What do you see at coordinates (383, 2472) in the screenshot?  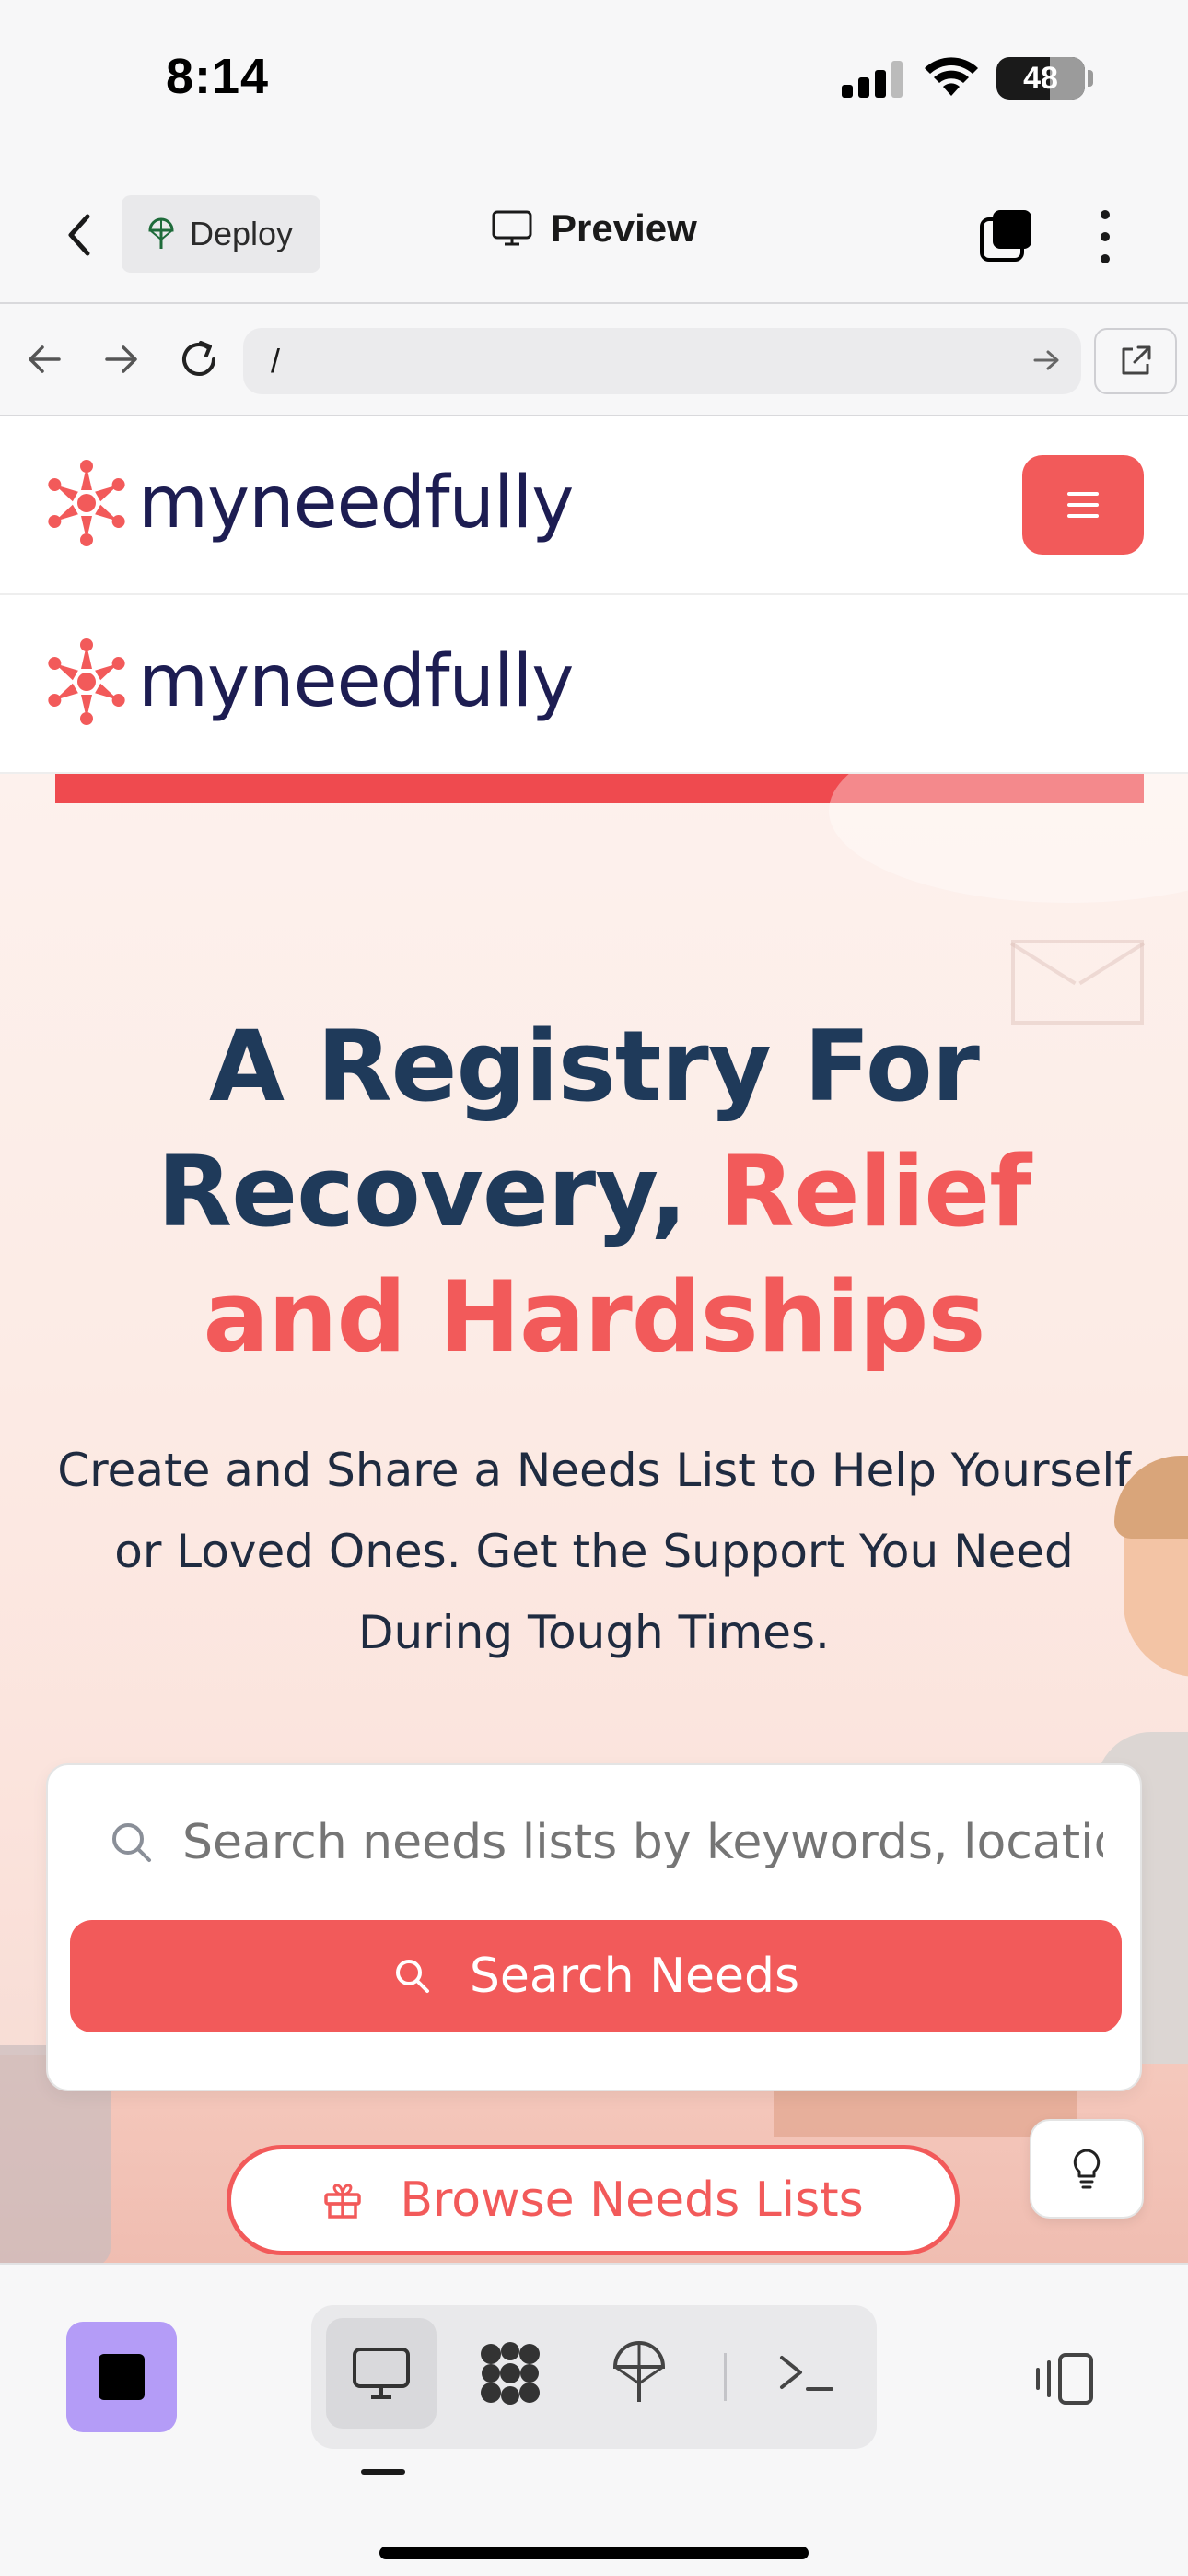 I see `active-tab-indicator` at bounding box center [383, 2472].